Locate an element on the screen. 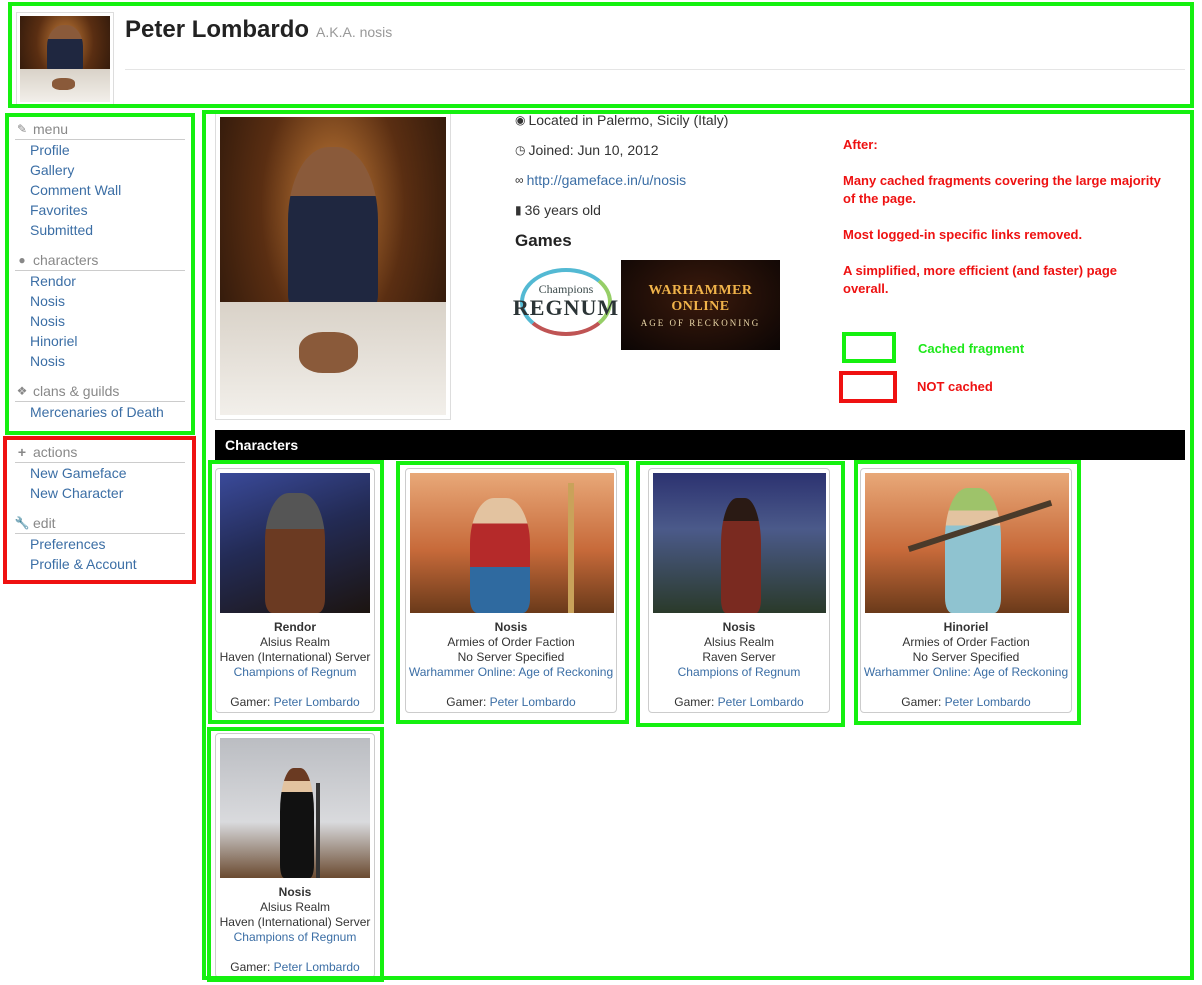  cached-fragment-sidebar is located at coordinates (100, 274).